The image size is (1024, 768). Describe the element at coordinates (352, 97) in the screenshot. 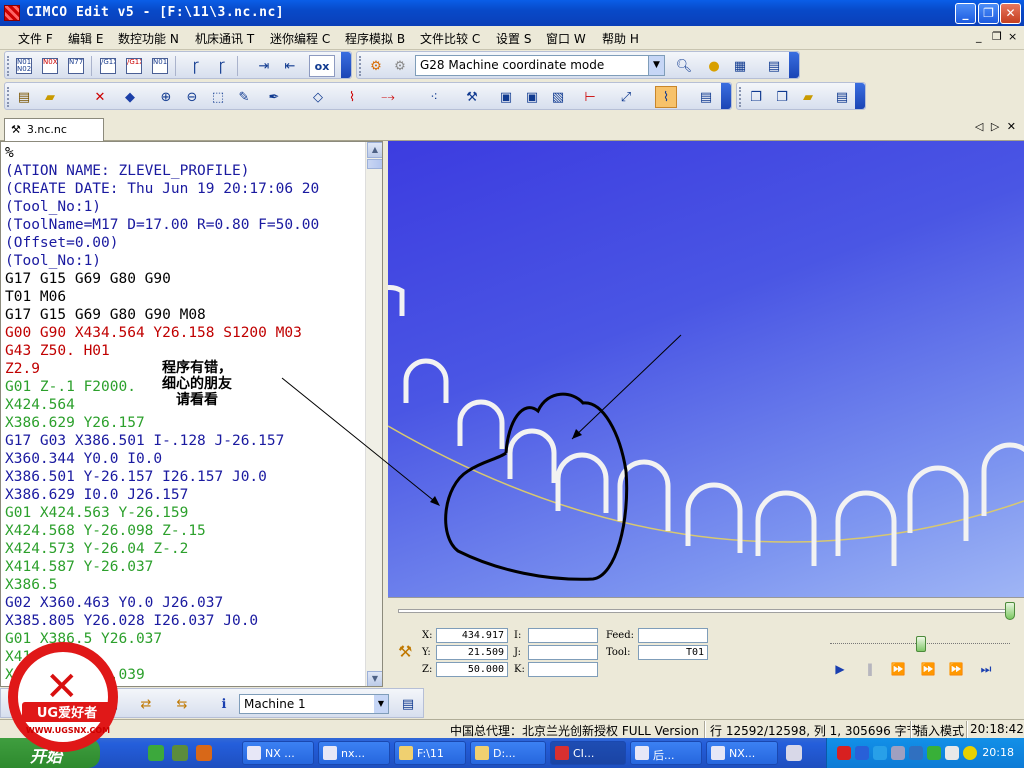

I see `toolpath-icon: ⌇` at that location.